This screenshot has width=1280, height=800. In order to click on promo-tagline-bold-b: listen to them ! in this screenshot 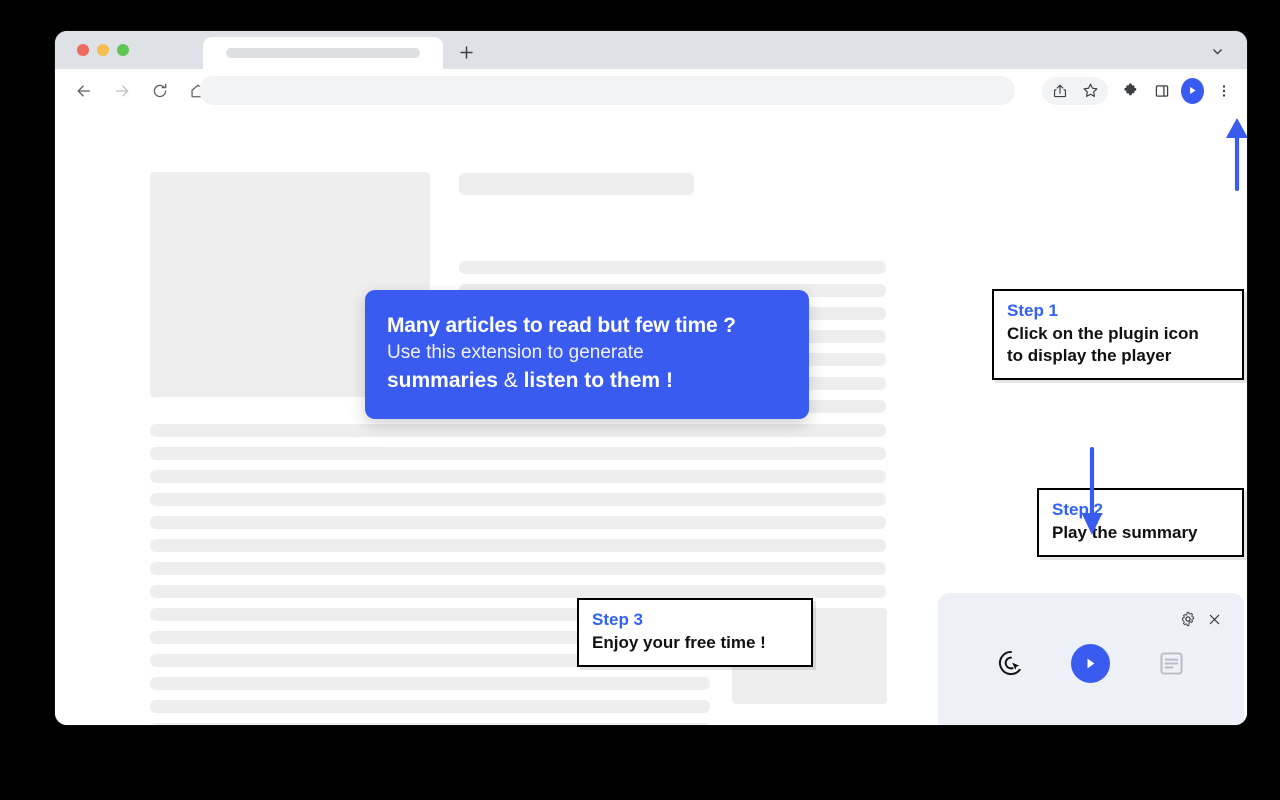, I will do `click(598, 380)`.